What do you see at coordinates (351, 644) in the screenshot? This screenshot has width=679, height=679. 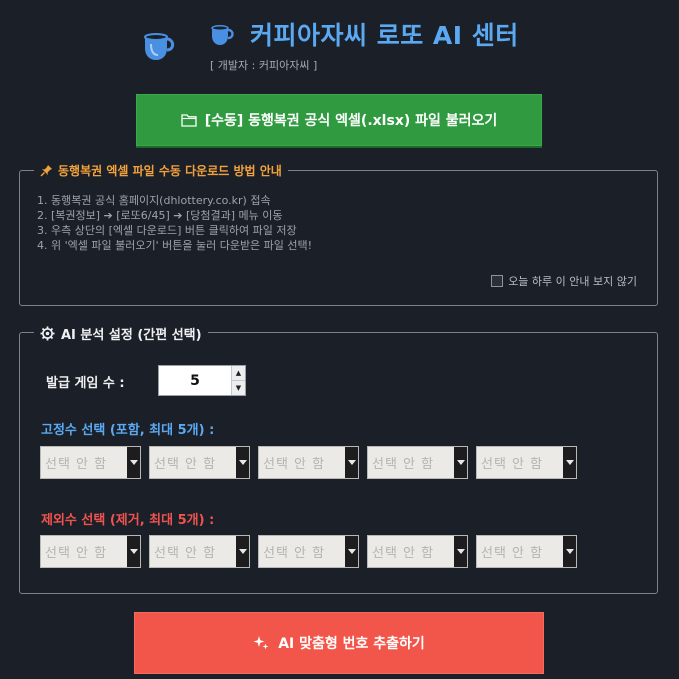 I see `extract-numbers-label: AI 맞춤형 번호 추출하기` at bounding box center [351, 644].